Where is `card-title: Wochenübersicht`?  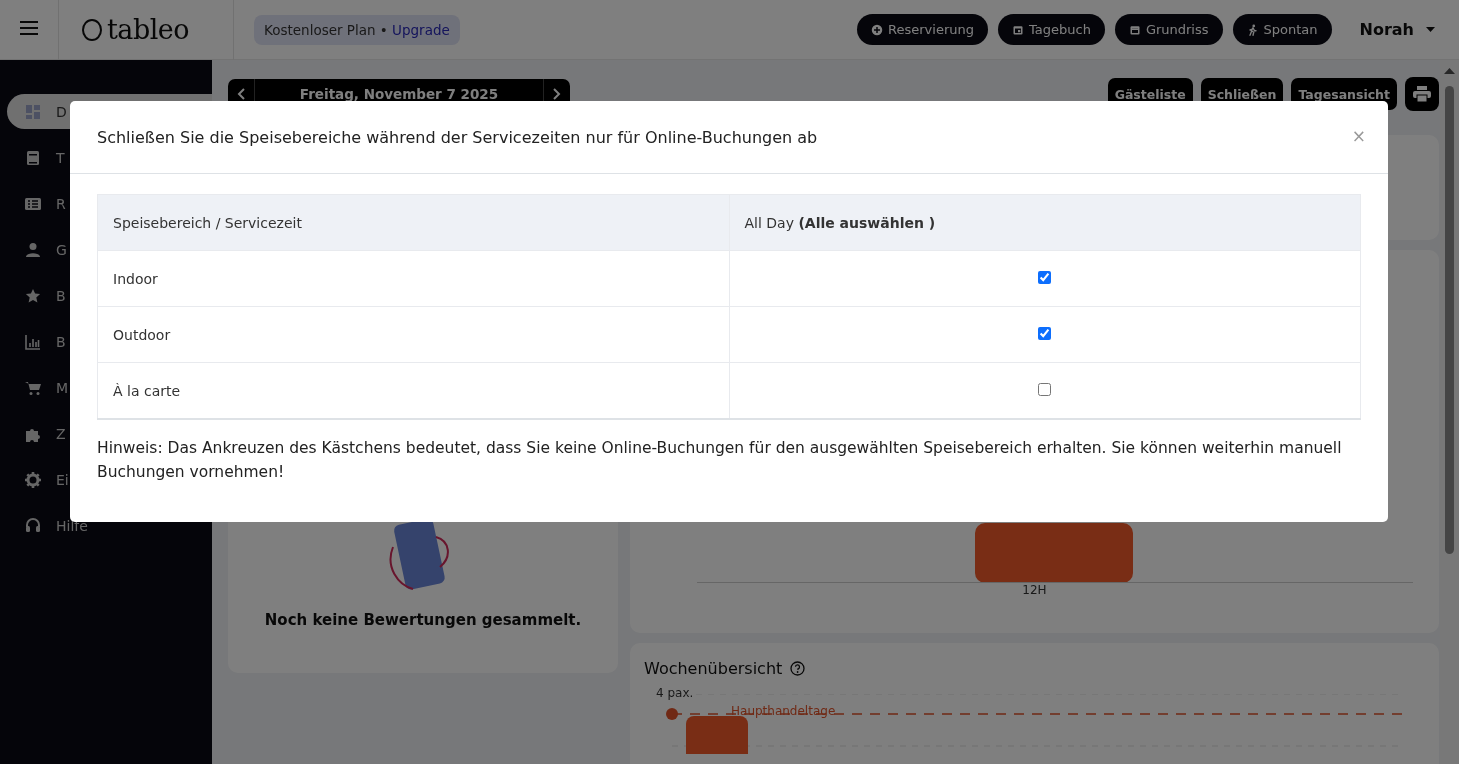 card-title: Wochenübersicht is located at coordinates (713, 668).